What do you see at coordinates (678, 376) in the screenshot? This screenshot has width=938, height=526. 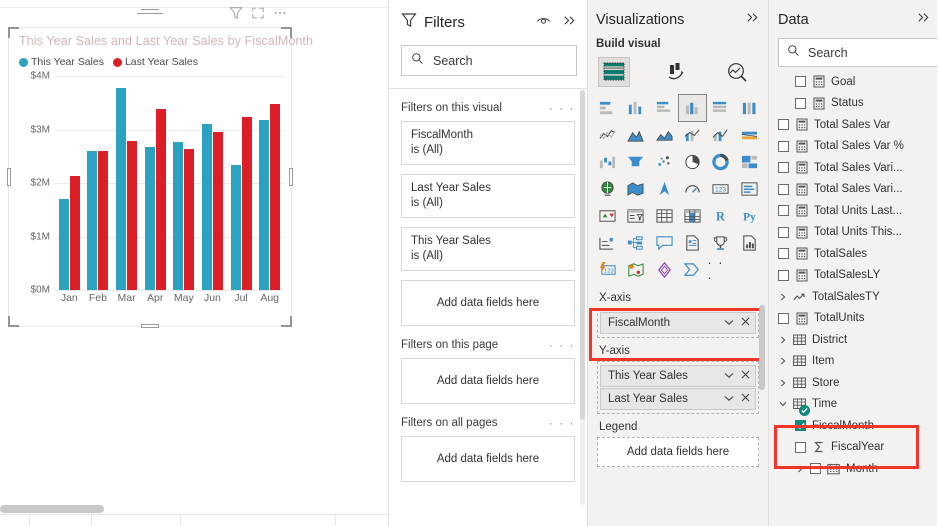 I see `field-pill: This Year Sales` at bounding box center [678, 376].